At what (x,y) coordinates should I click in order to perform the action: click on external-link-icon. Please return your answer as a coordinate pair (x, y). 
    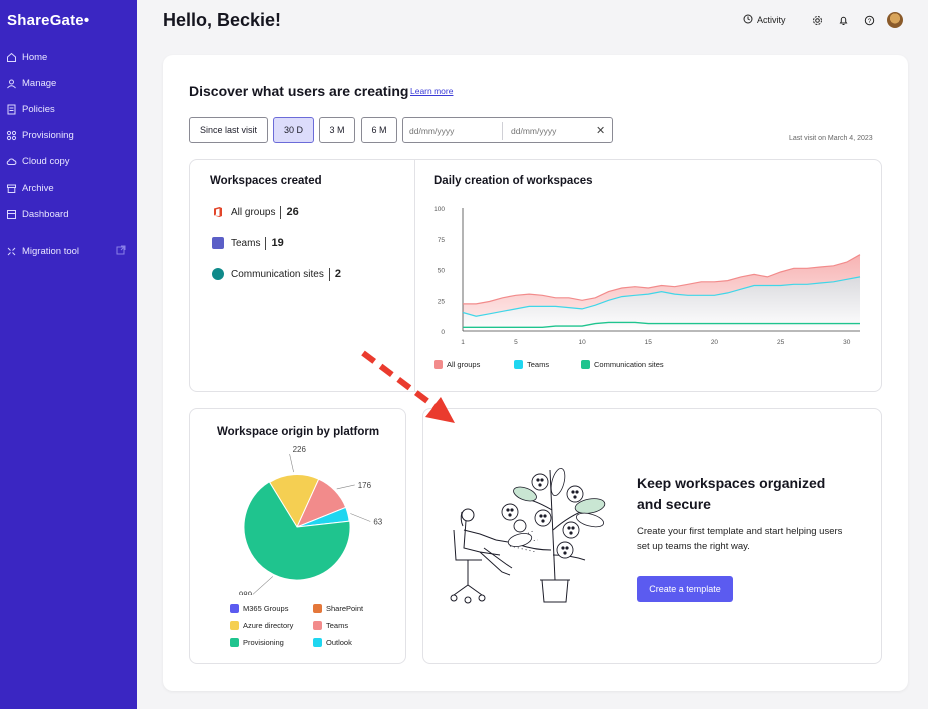
    Looking at the image, I should click on (121, 251).